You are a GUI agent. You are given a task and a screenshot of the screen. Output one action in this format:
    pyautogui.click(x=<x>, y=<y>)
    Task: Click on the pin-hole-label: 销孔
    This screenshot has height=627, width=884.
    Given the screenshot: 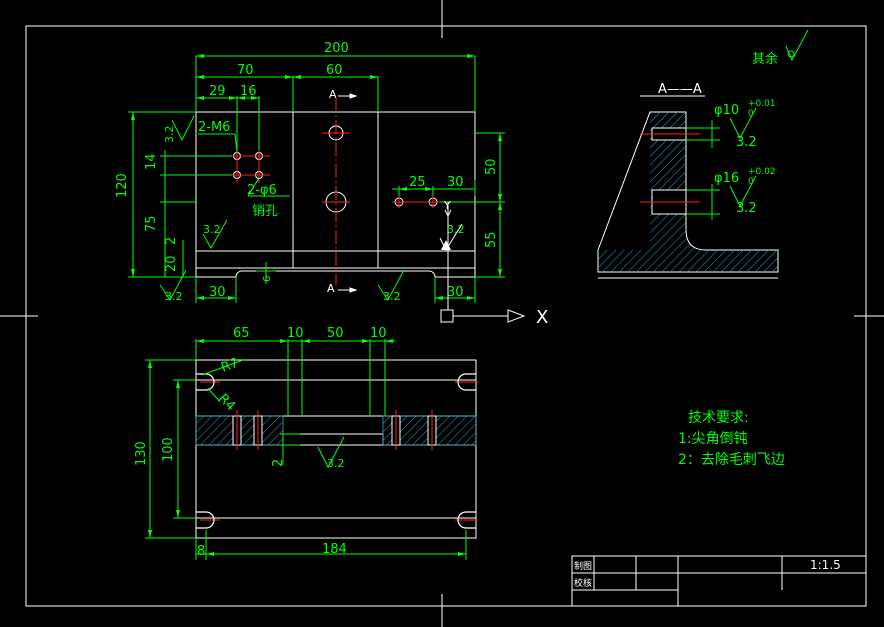 What is the action you would take?
    pyautogui.click(x=265, y=211)
    